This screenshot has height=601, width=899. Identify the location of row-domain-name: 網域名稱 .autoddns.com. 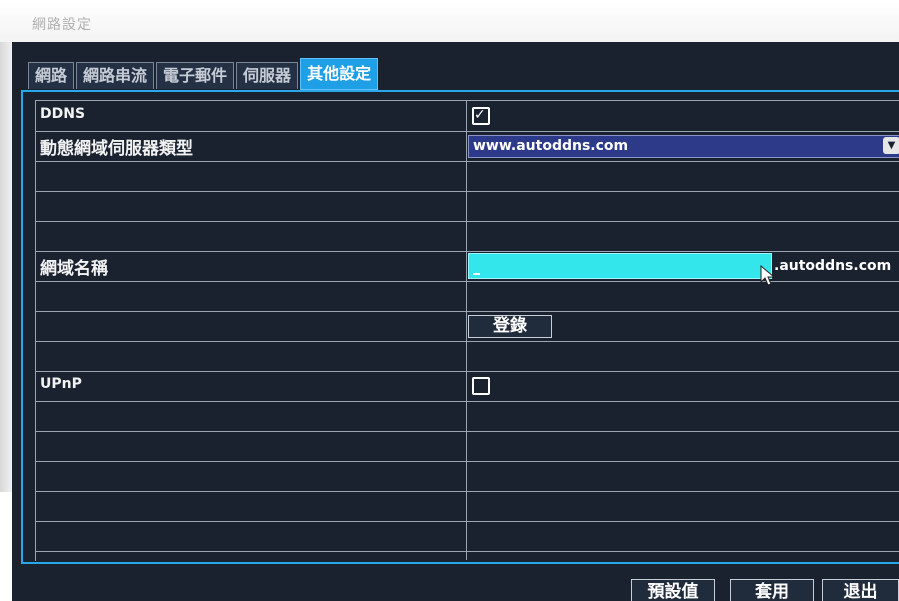
(467, 268).